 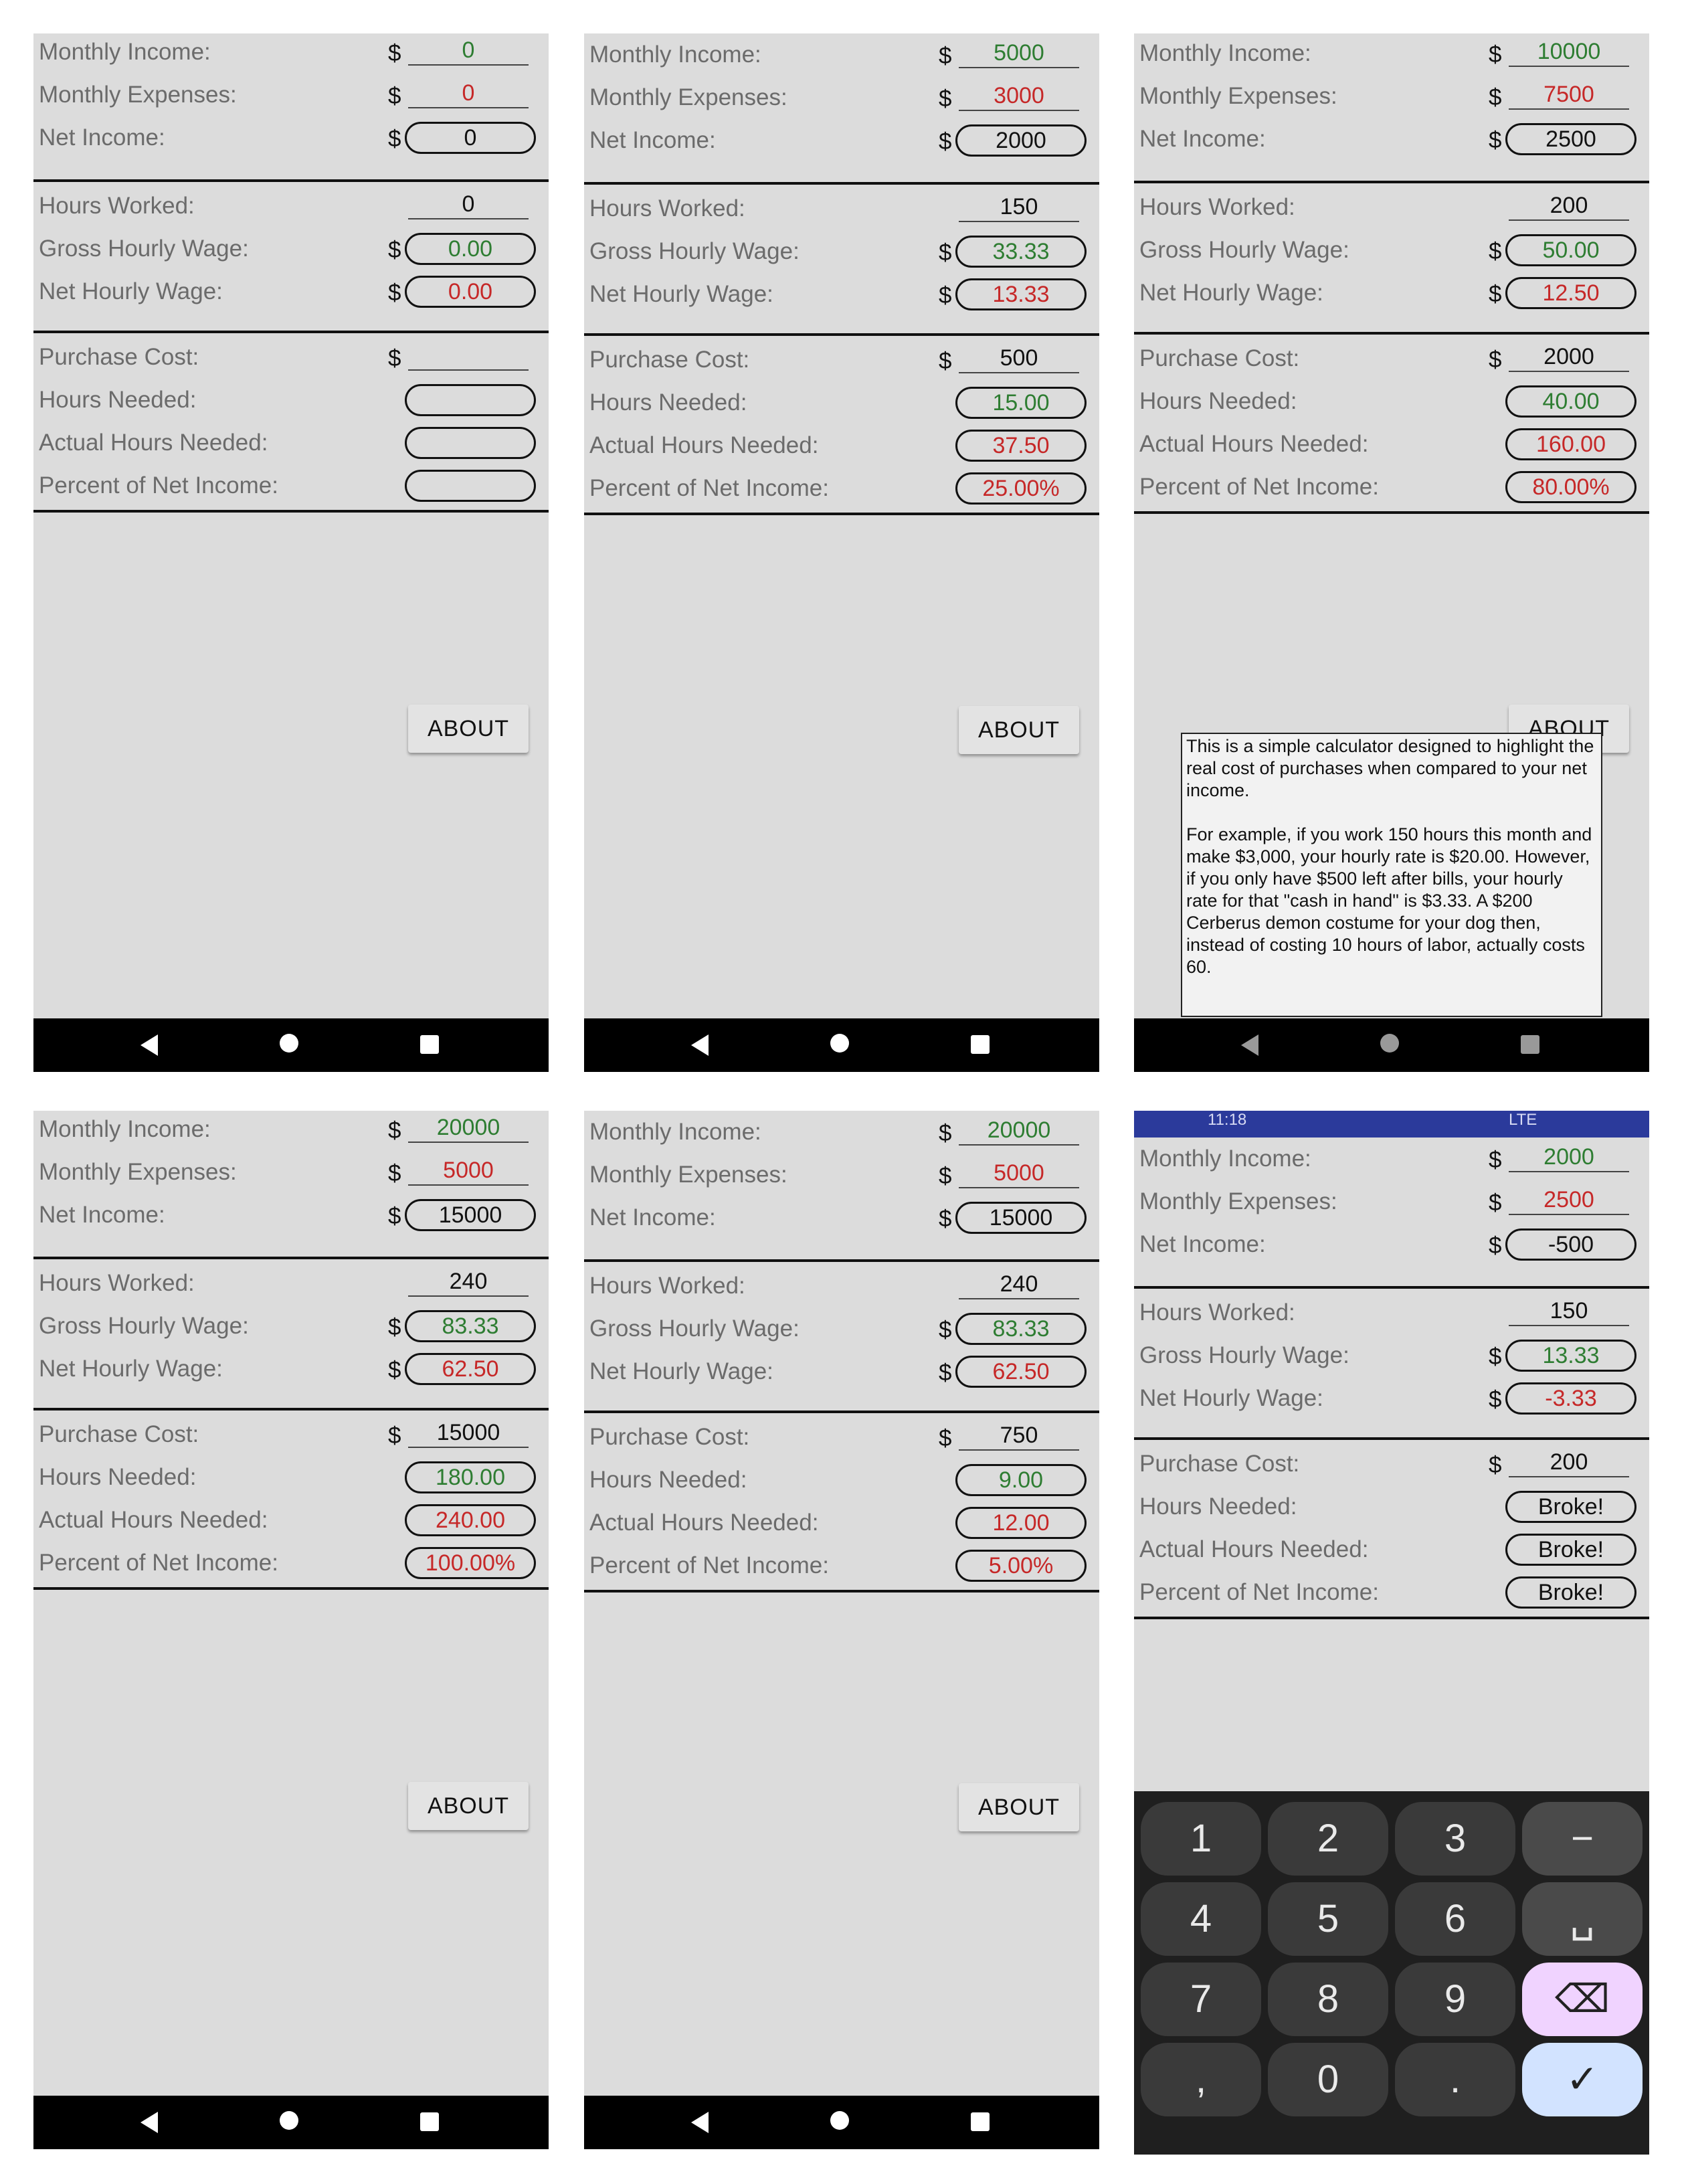 I want to click on key-1: 1, so click(x=1201, y=1839).